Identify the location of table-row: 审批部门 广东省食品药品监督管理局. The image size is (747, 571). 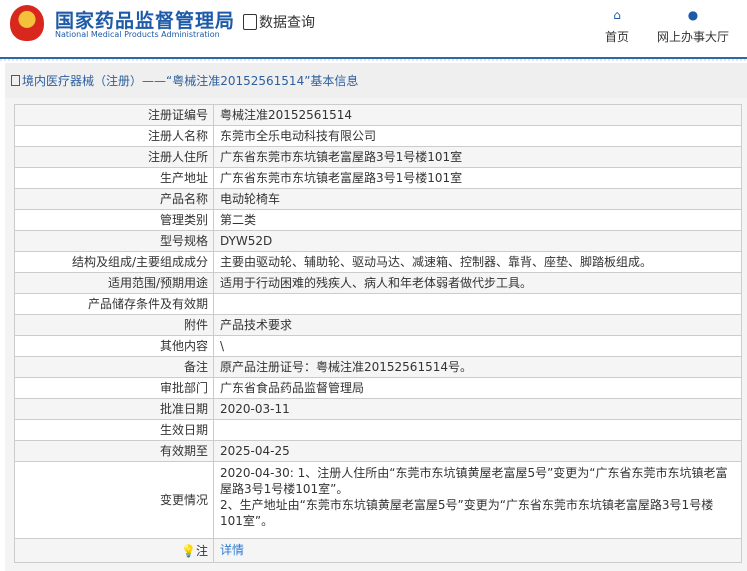
(378, 388).